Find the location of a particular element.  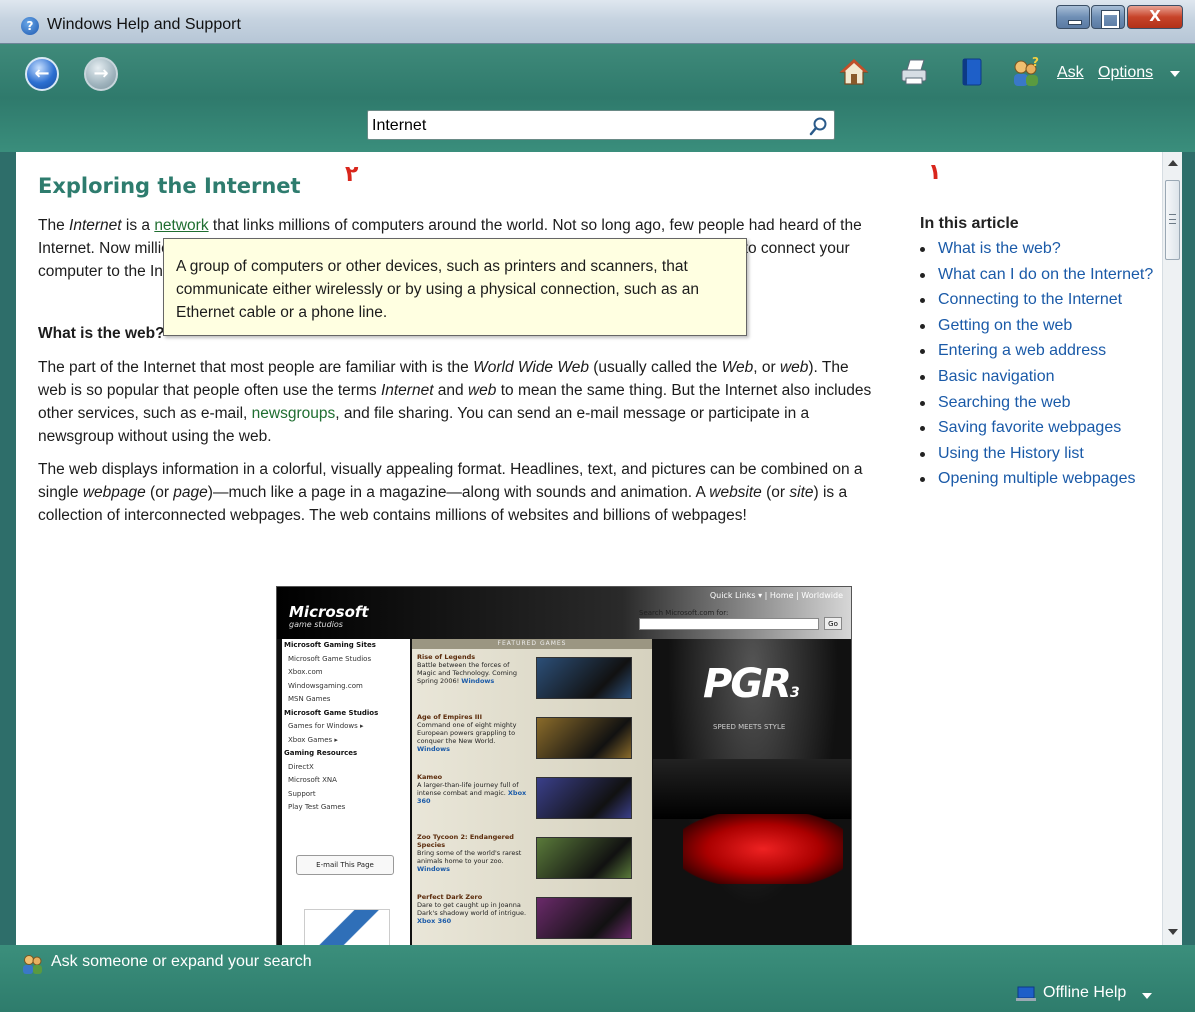

toc-link: Basic navigation is located at coordinates (996, 376).